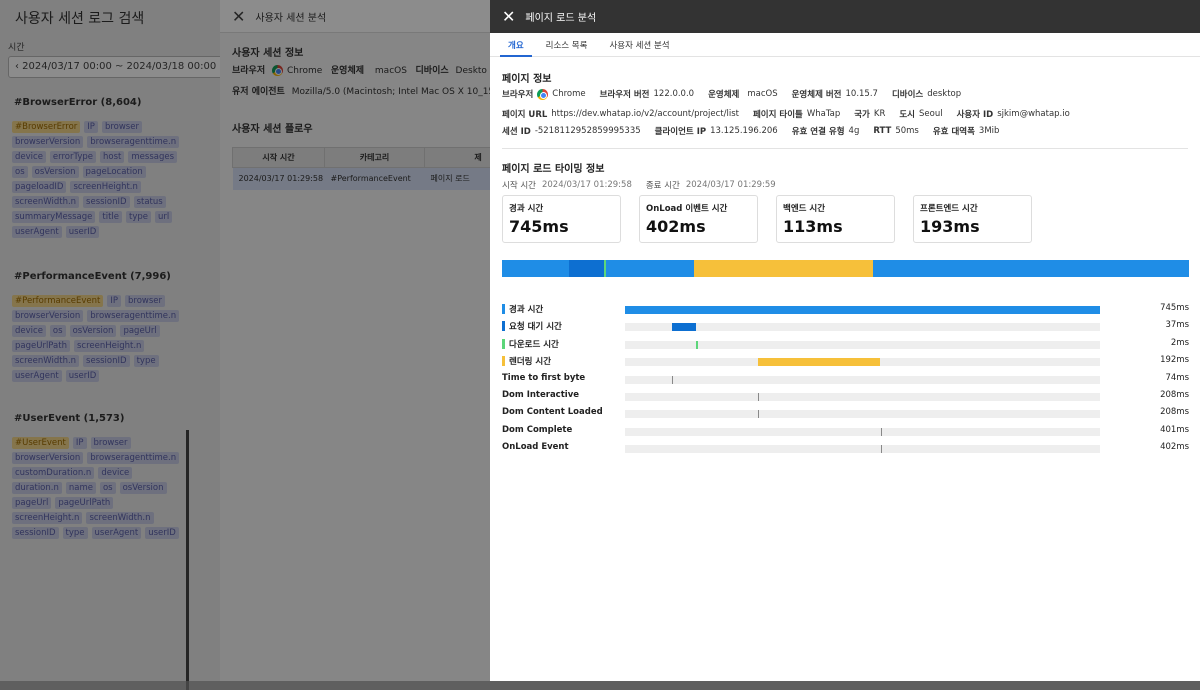  I want to click on info-label: 도시, so click(907, 115).